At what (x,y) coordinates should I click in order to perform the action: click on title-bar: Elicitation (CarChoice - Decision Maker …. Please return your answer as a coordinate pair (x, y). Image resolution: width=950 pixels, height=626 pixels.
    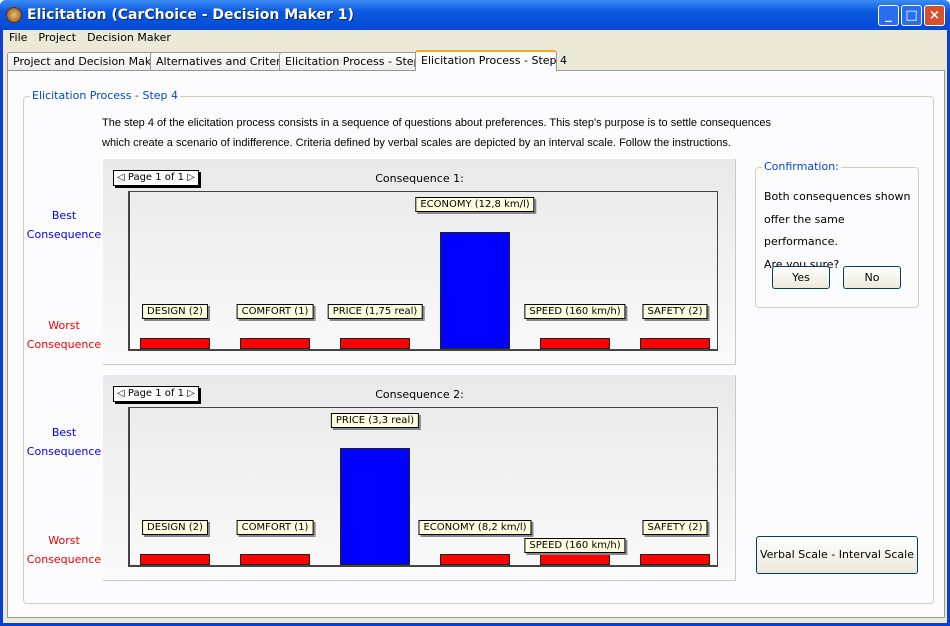
    Looking at the image, I should click on (475, 15).